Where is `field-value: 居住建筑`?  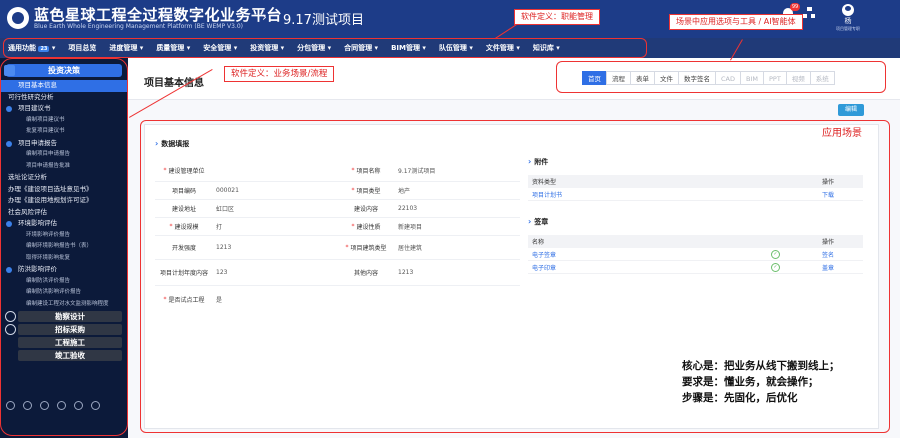
field-value: 居住建筑 is located at coordinates (457, 247).